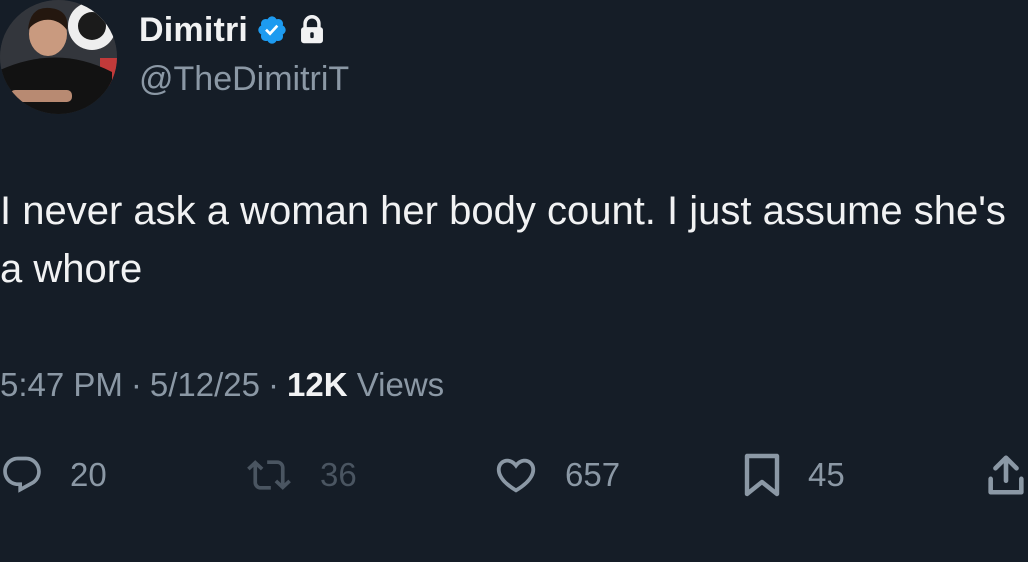 Image resolution: width=1028 pixels, height=562 pixels. What do you see at coordinates (58, 57) in the screenshot?
I see `avatar` at bounding box center [58, 57].